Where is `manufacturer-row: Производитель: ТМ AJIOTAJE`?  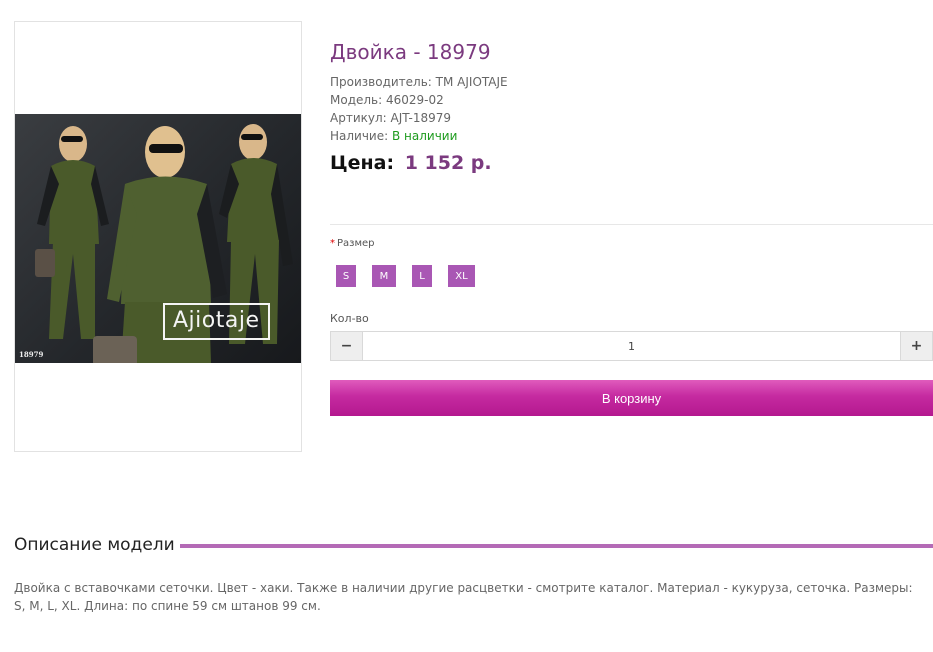 manufacturer-row: Производитель: ТМ AJIOTAJE is located at coordinates (419, 82).